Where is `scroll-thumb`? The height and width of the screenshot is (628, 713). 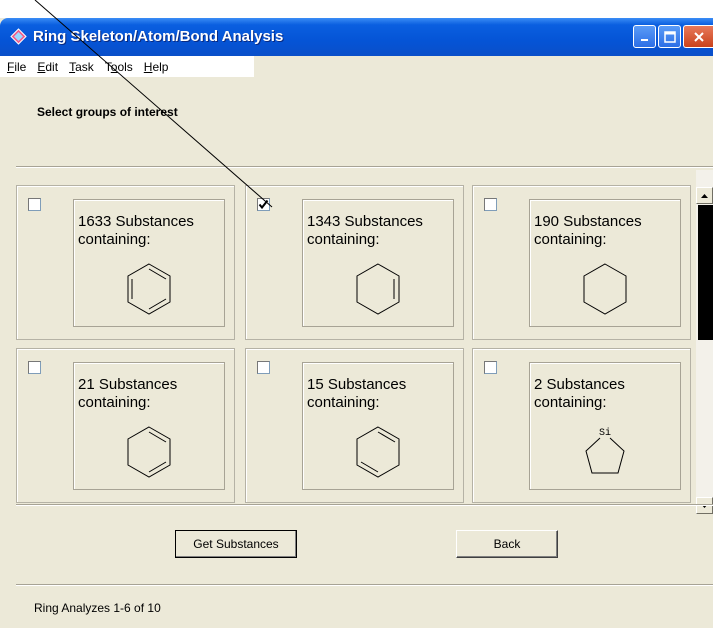 scroll-thumb is located at coordinates (705, 272).